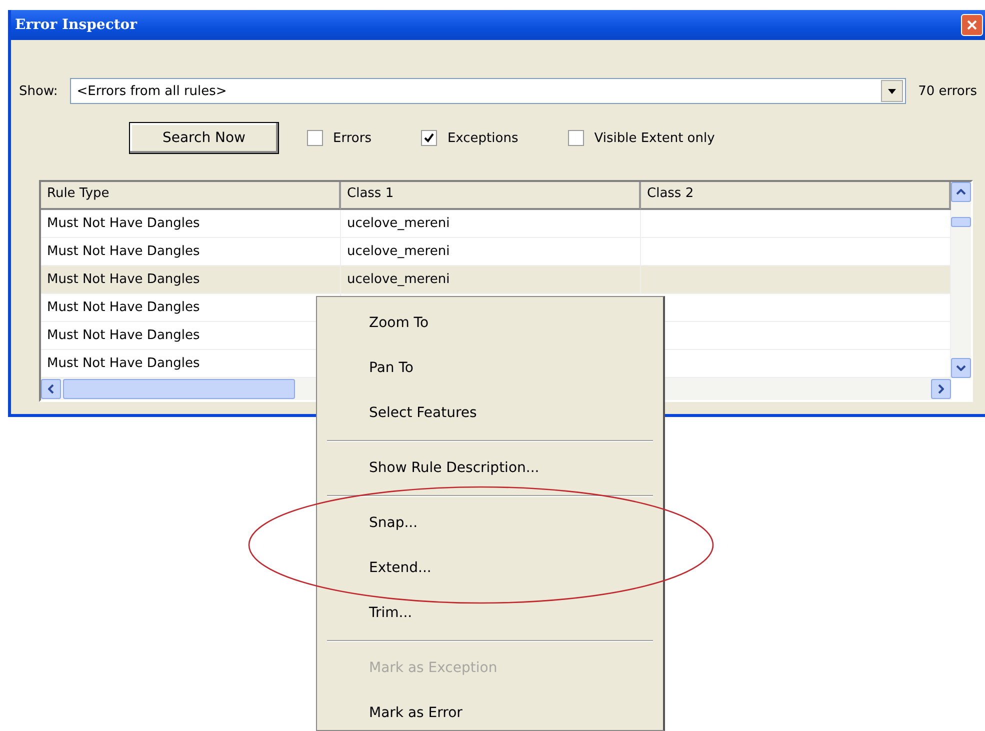 The image size is (985, 731). Describe the element at coordinates (482, 138) in the screenshot. I see `checkbox-label: Exceptions` at that location.